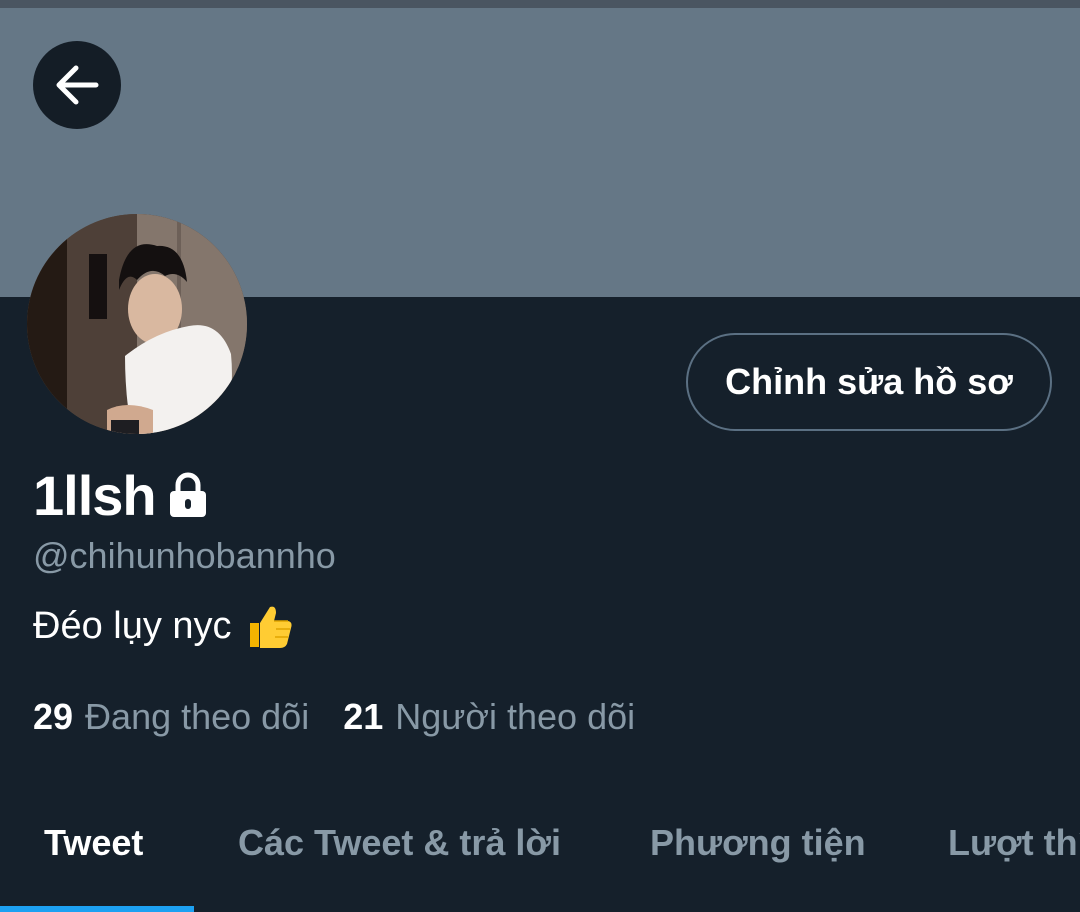 This screenshot has width=1080, height=912. What do you see at coordinates (93, 843) in the screenshot?
I see `tab-tweets: Tweet` at bounding box center [93, 843].